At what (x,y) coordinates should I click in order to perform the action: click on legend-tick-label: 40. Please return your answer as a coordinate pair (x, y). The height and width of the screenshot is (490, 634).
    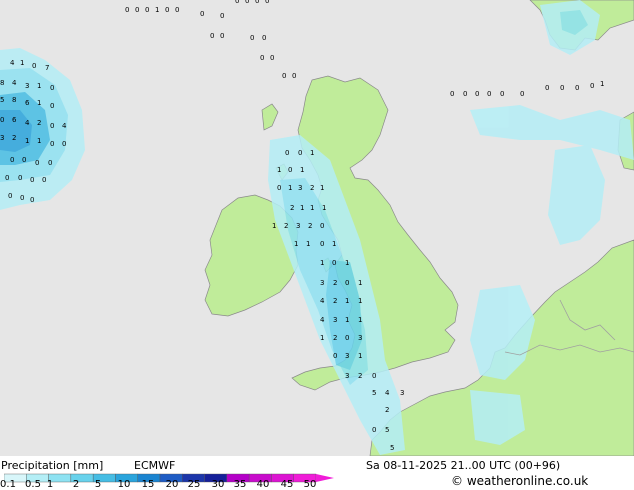
    Looking at the image, I should click on (263, 484).